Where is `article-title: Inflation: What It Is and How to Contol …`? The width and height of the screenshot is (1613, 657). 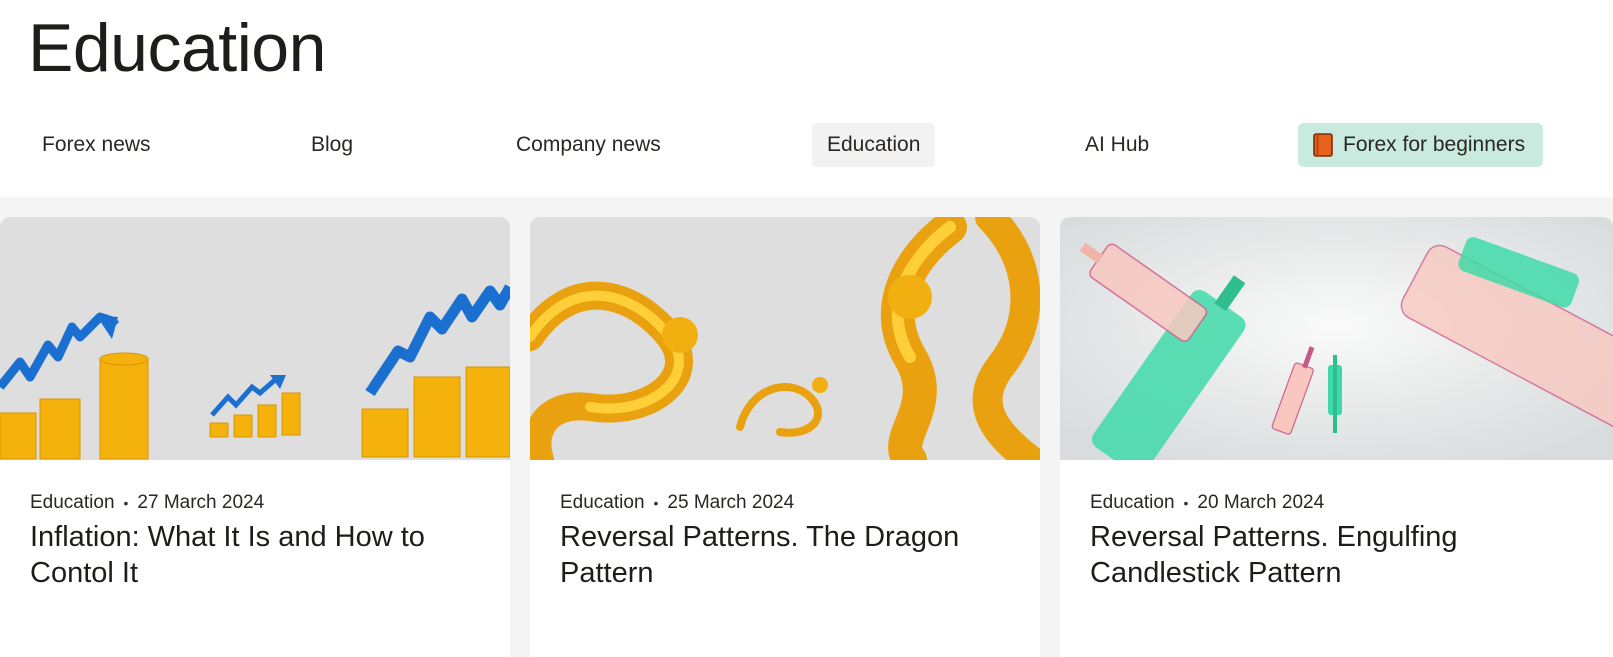
article-title: Inflation: What It Is and How to Contol … is located at coordinates (260, 555).